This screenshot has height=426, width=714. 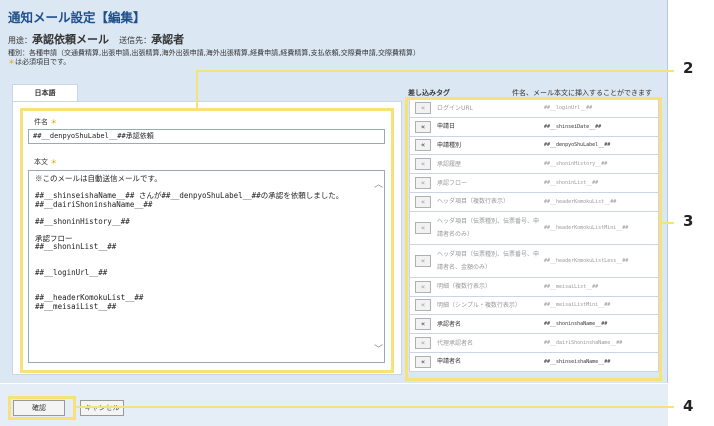 What do you see at coordinates (77, 17) in the screenshot?
I see `page-title: 通知メール設定【編集】` at bounding box center [77, 17].